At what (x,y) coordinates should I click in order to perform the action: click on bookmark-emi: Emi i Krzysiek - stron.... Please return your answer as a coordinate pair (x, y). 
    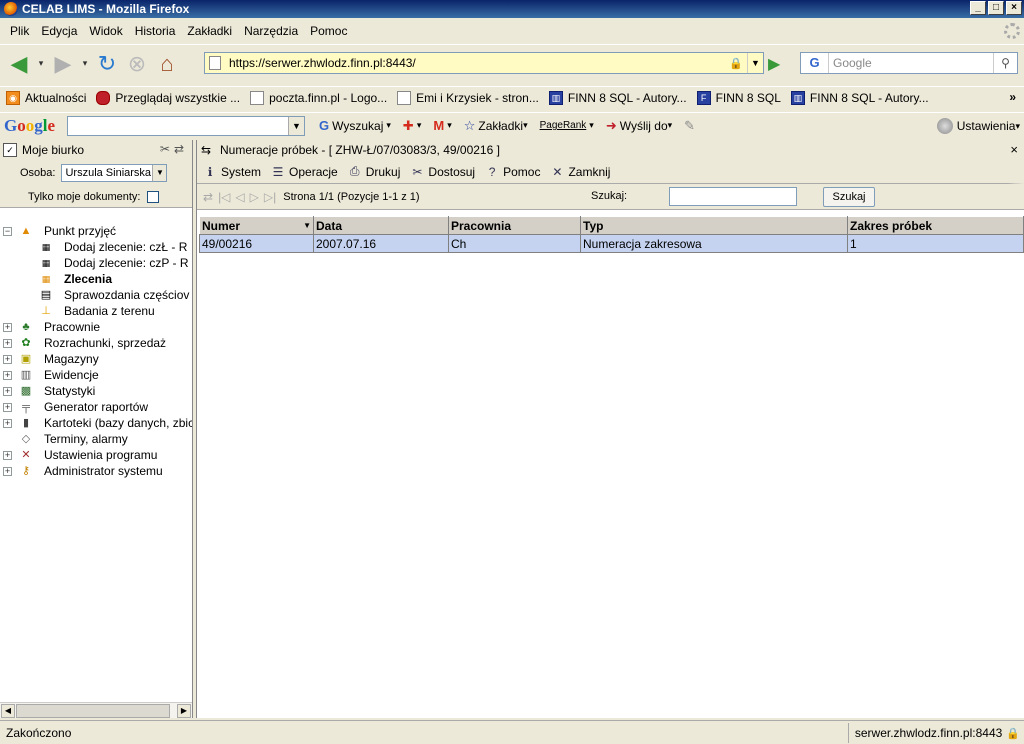
    Looking at the image, I should click on (468, 97).